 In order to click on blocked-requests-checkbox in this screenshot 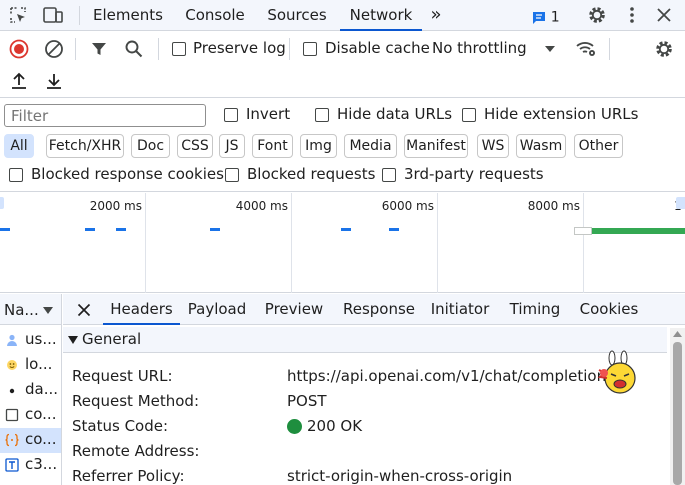, I will do `click(232, 175)`.